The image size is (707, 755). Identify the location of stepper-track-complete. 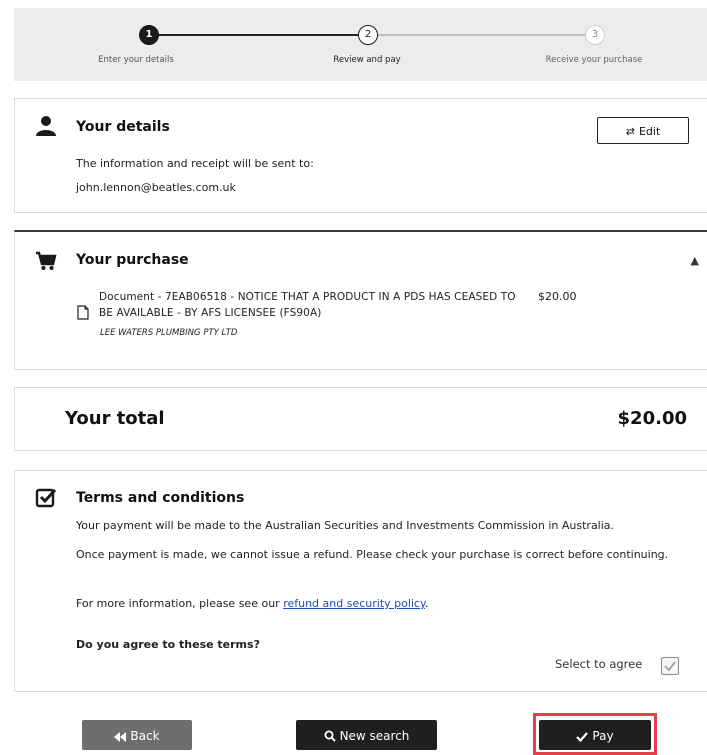
(260, 35).